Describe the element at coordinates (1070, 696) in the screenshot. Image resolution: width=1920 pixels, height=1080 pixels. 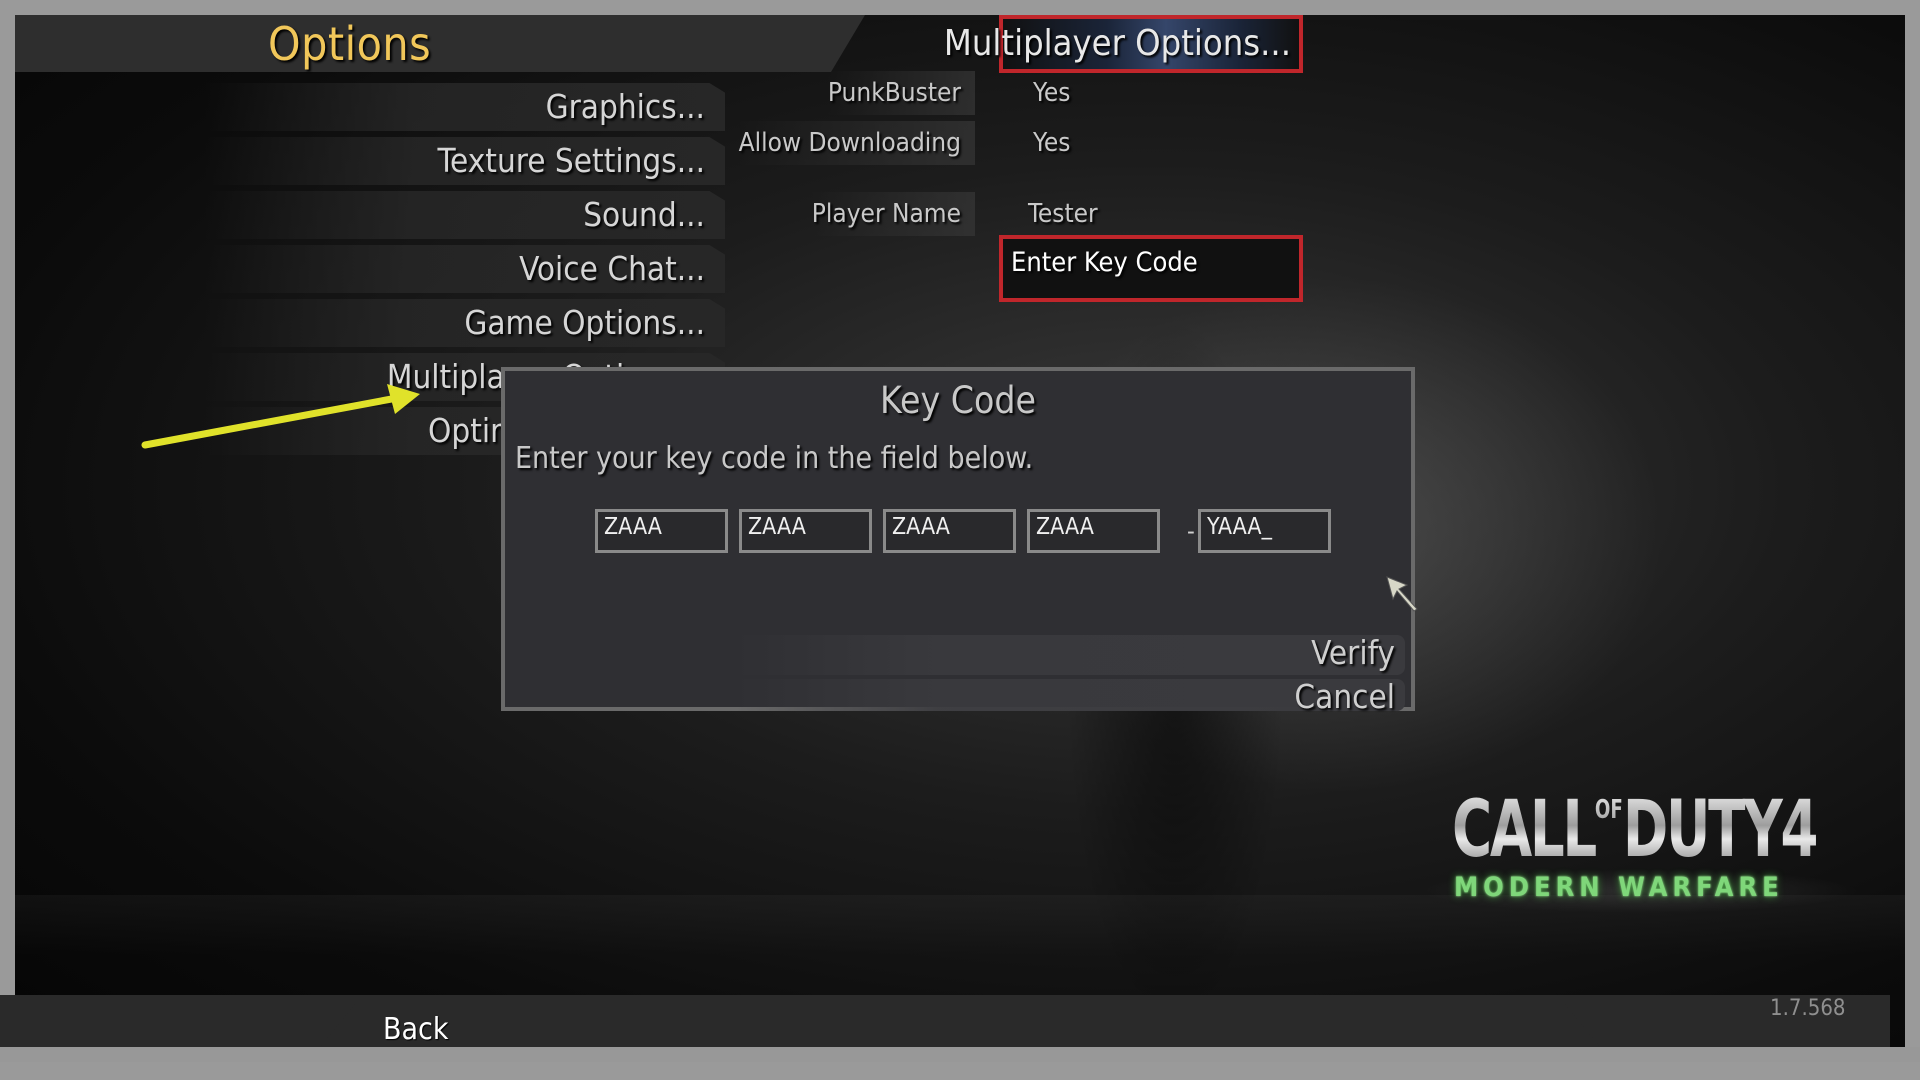
I see `cancel-button: Cancel` at that location.